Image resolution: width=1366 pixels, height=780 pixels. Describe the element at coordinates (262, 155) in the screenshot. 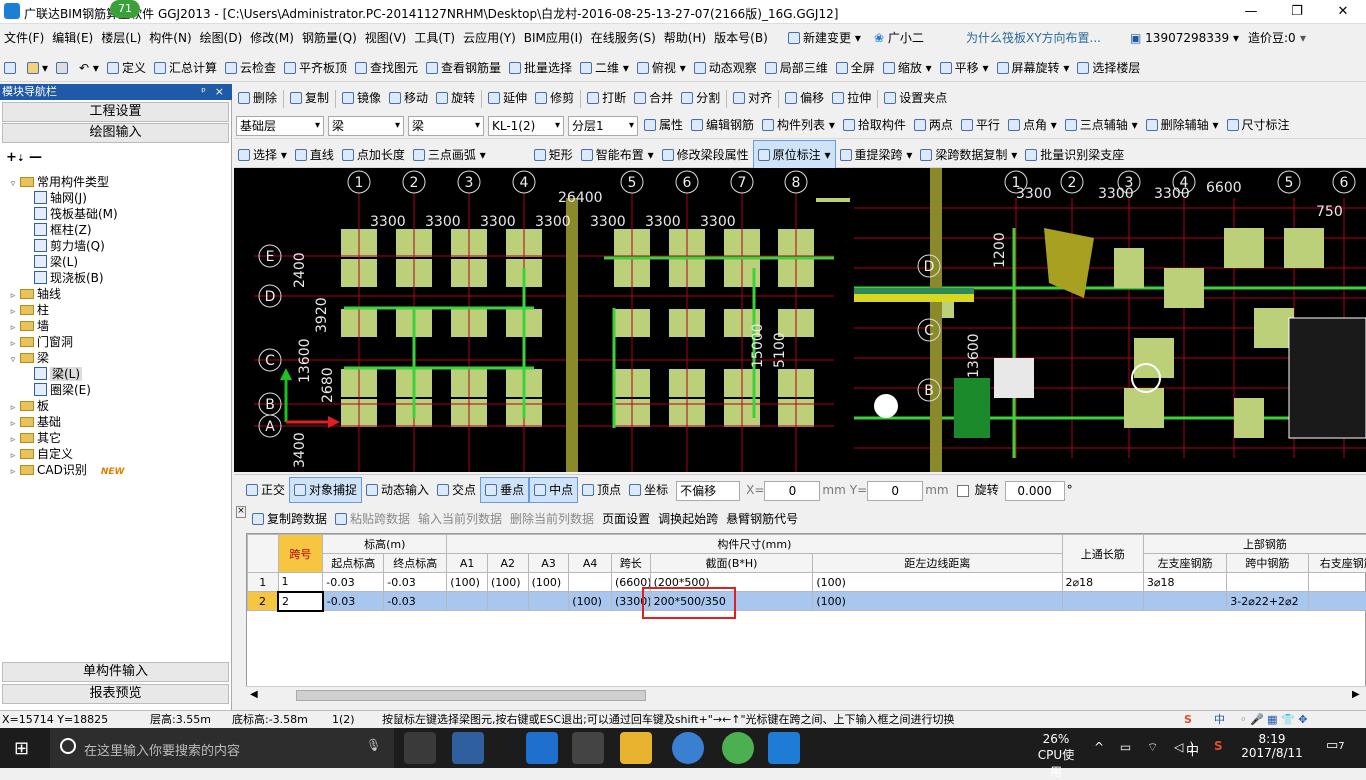

I see `tb4-button-0: 选择 ▾` at that location.